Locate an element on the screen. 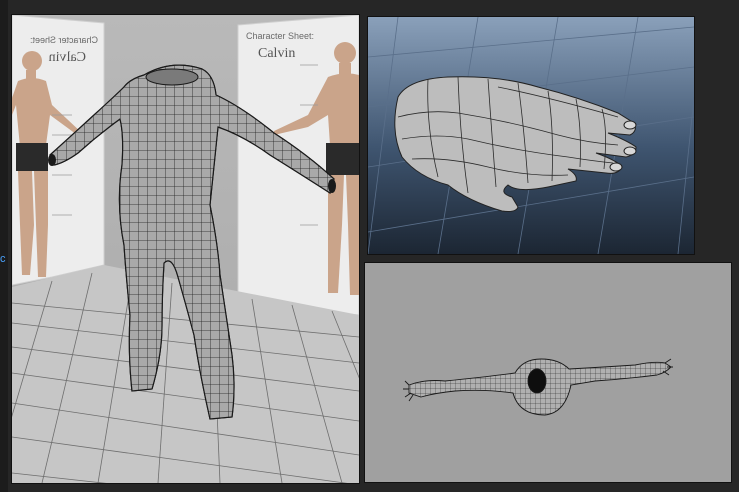  edge-cue-text: c is located at coordinates (3, 259).